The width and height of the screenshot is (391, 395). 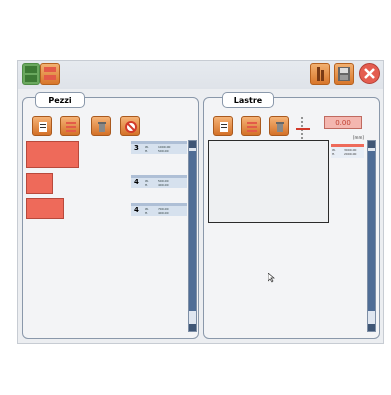 I want to click on top-toolbar, so click(x=200, y=75).